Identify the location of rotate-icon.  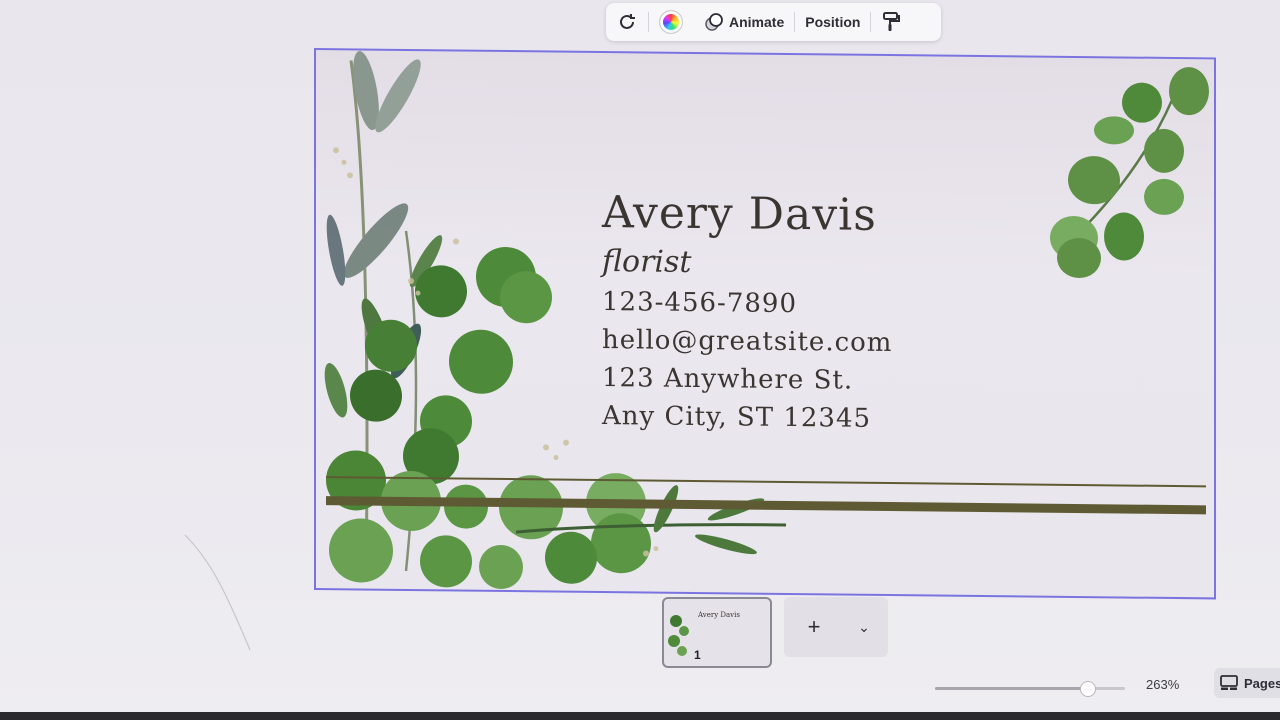
(627, 21).